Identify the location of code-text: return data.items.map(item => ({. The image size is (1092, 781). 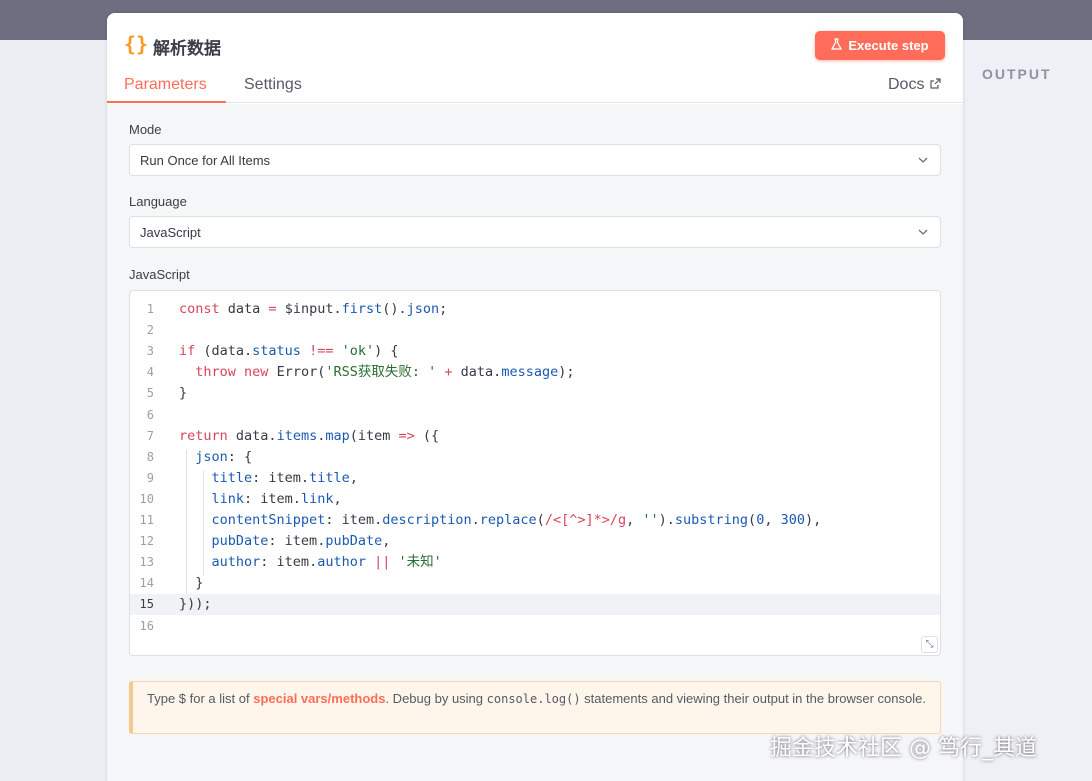
(309, 435).